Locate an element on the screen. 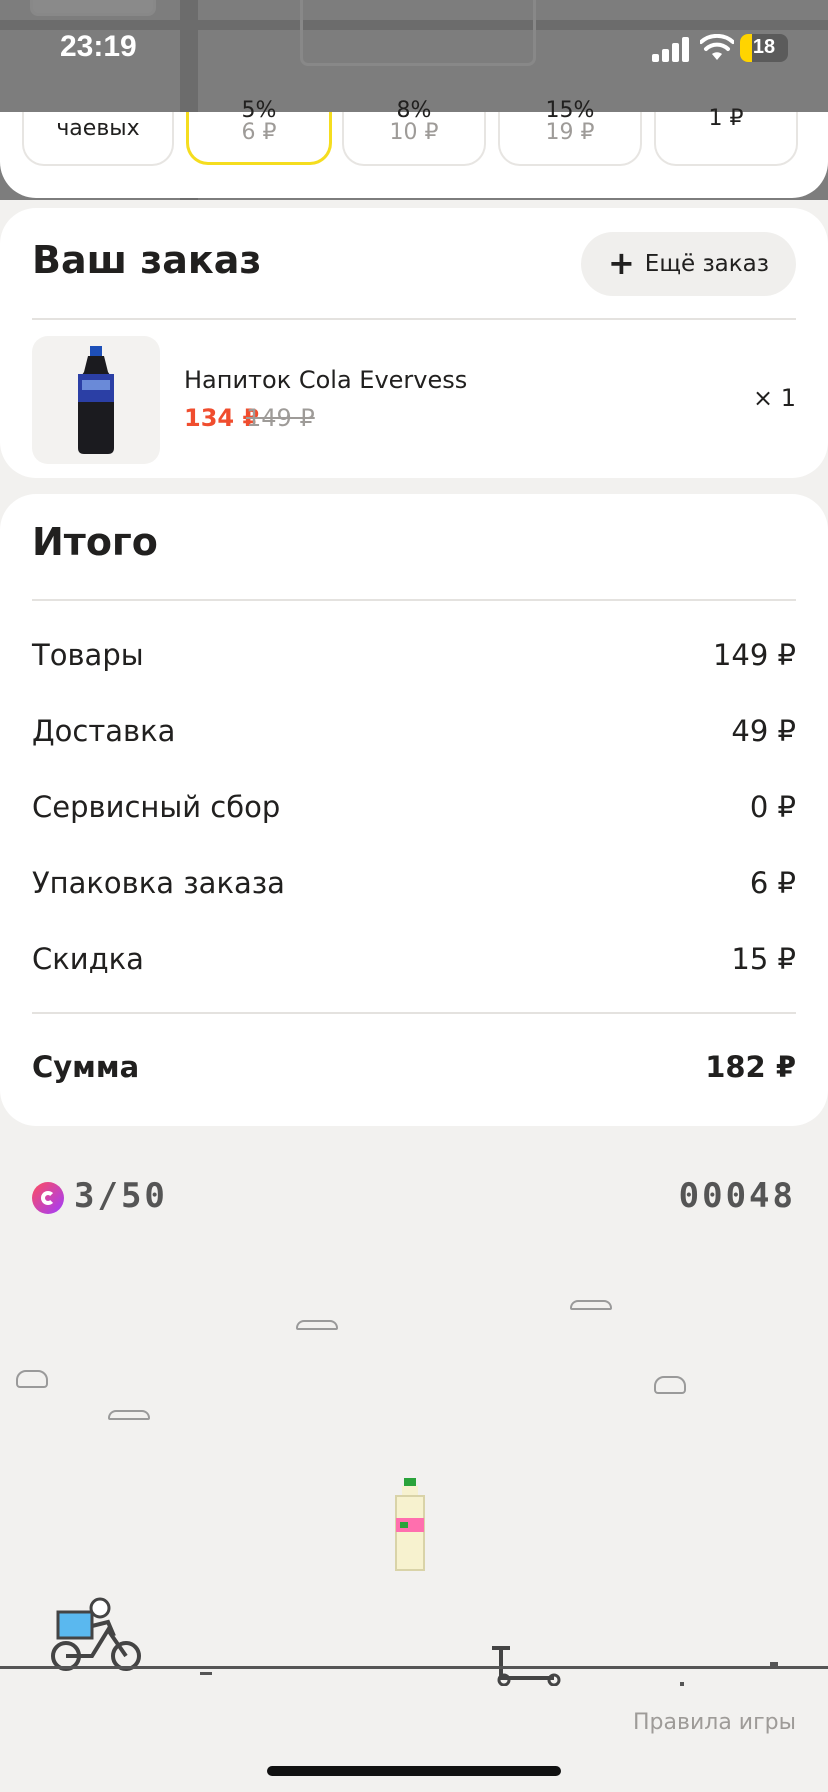 The image size is (828, 1792). total-row-service-fee: Сервисный сбор 0 ₽ is located at coordinates (414, 810).